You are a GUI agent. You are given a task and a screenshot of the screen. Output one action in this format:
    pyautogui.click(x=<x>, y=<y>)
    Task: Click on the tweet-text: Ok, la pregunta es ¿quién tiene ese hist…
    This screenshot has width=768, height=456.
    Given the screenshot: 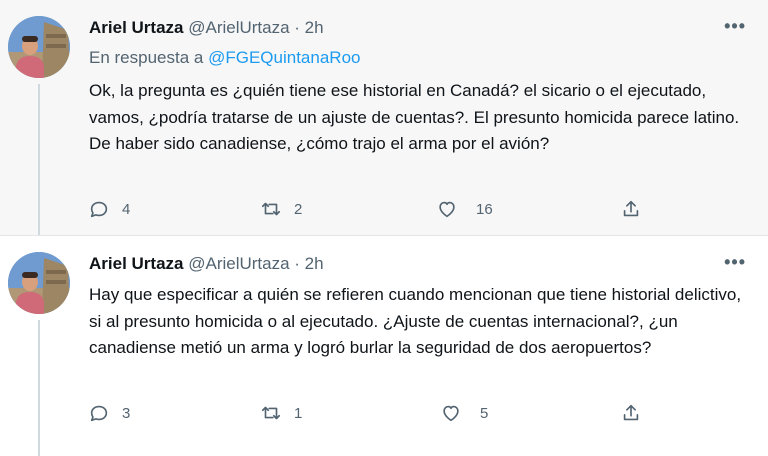 What is the action you would take?
    pyautogui.click(x=414, y=117)
    